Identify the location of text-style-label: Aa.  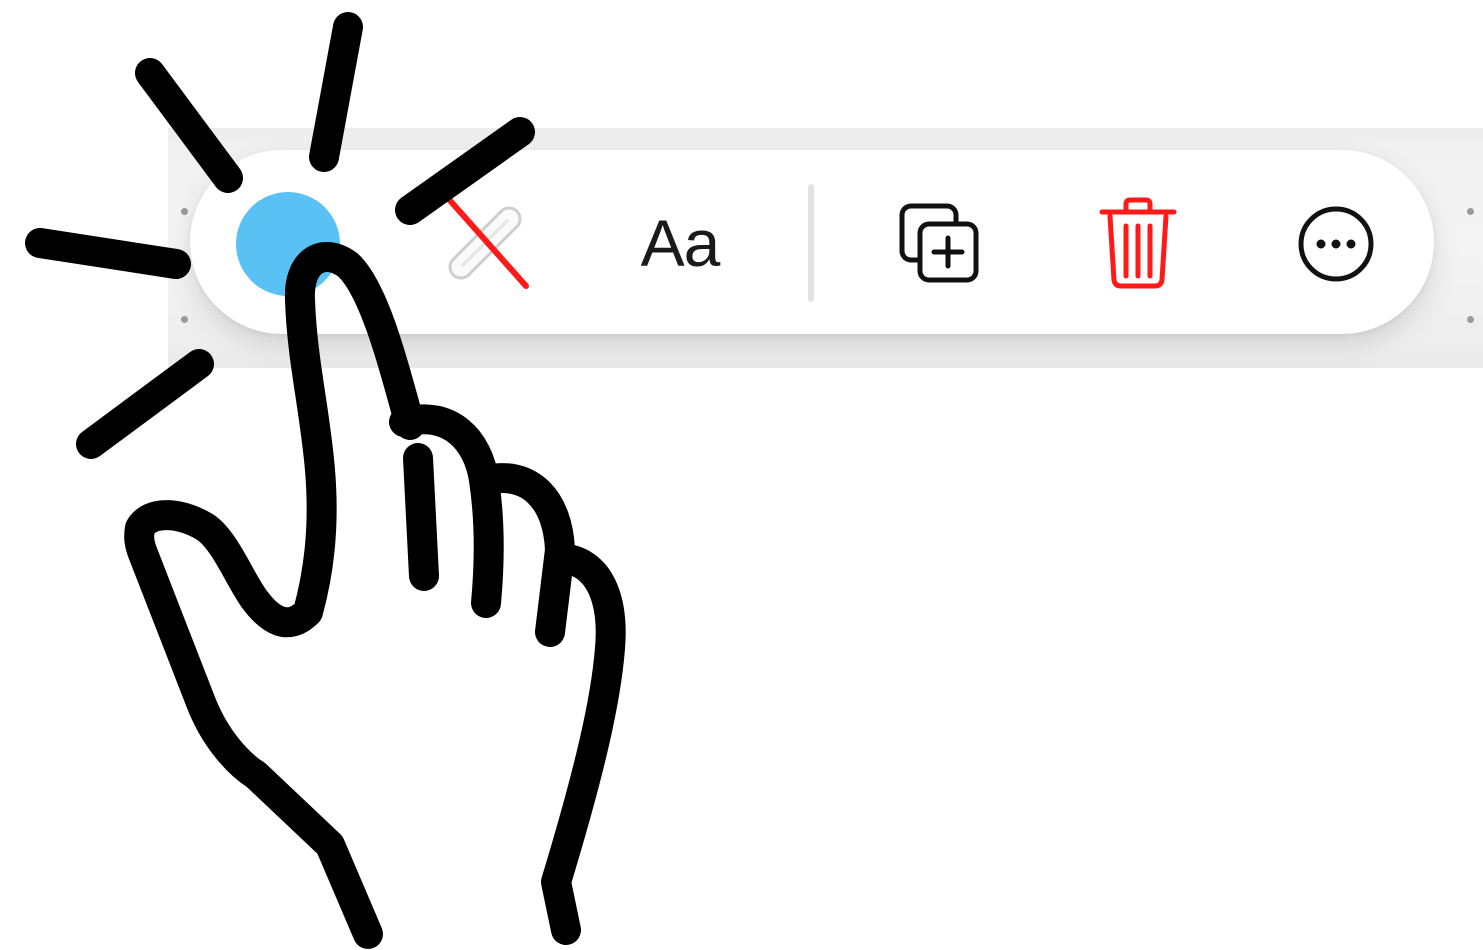
(680, 243).